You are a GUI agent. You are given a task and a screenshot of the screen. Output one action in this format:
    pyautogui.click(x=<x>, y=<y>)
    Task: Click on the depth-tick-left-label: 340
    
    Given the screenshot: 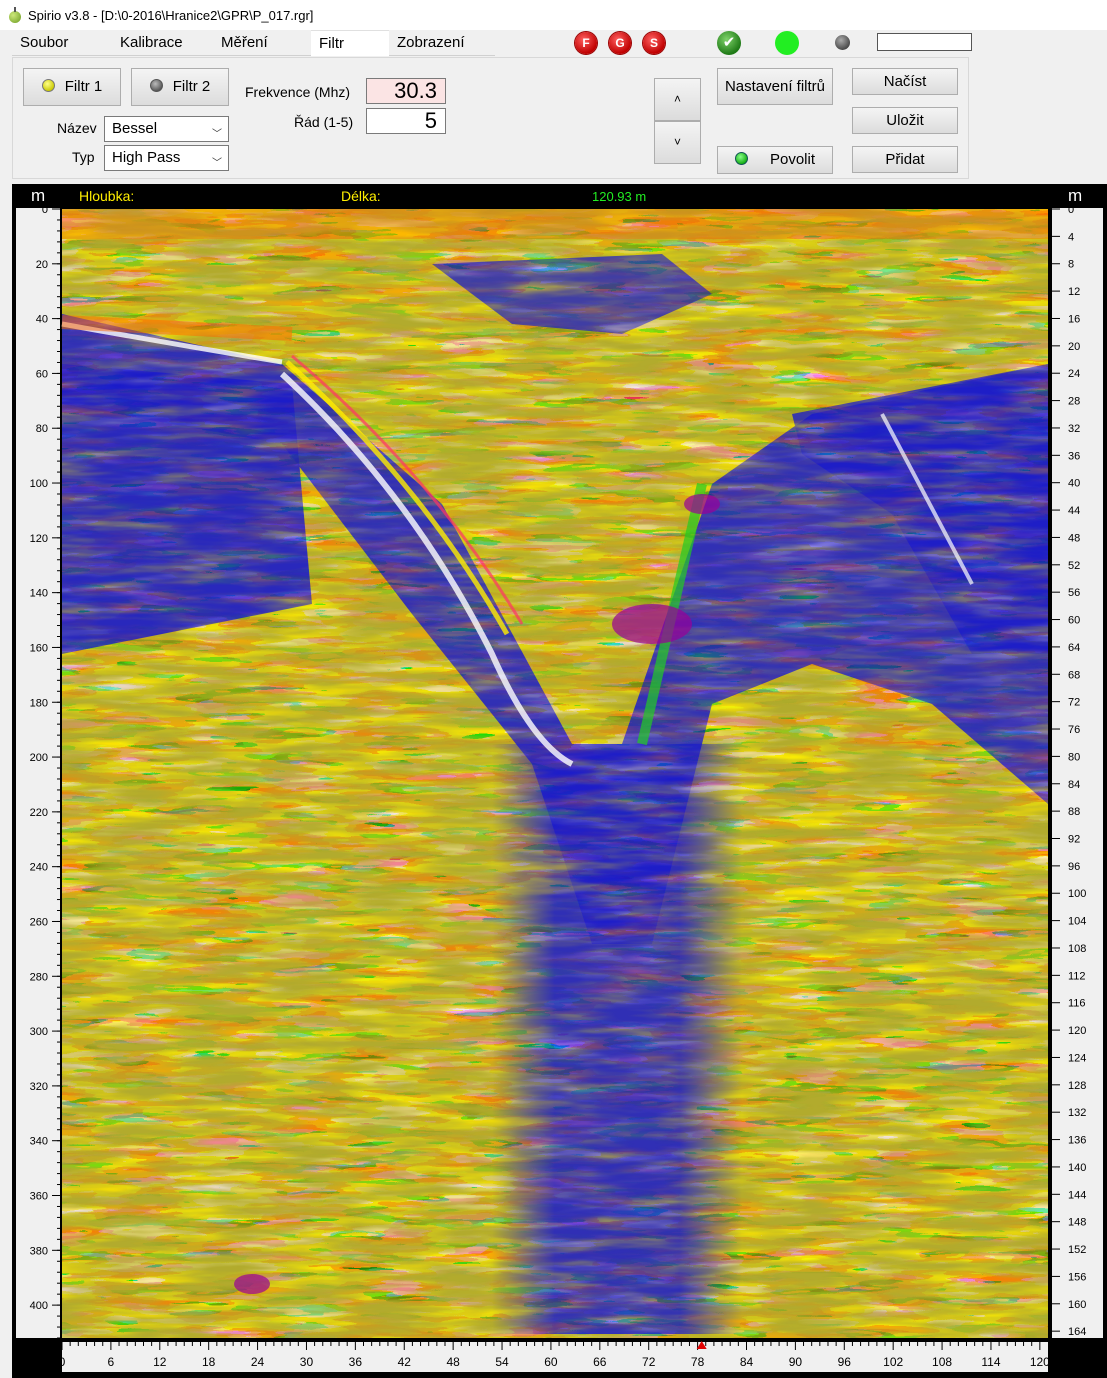 What is the action you would take?
    pyautogui.click(x=39, y=1142)
    